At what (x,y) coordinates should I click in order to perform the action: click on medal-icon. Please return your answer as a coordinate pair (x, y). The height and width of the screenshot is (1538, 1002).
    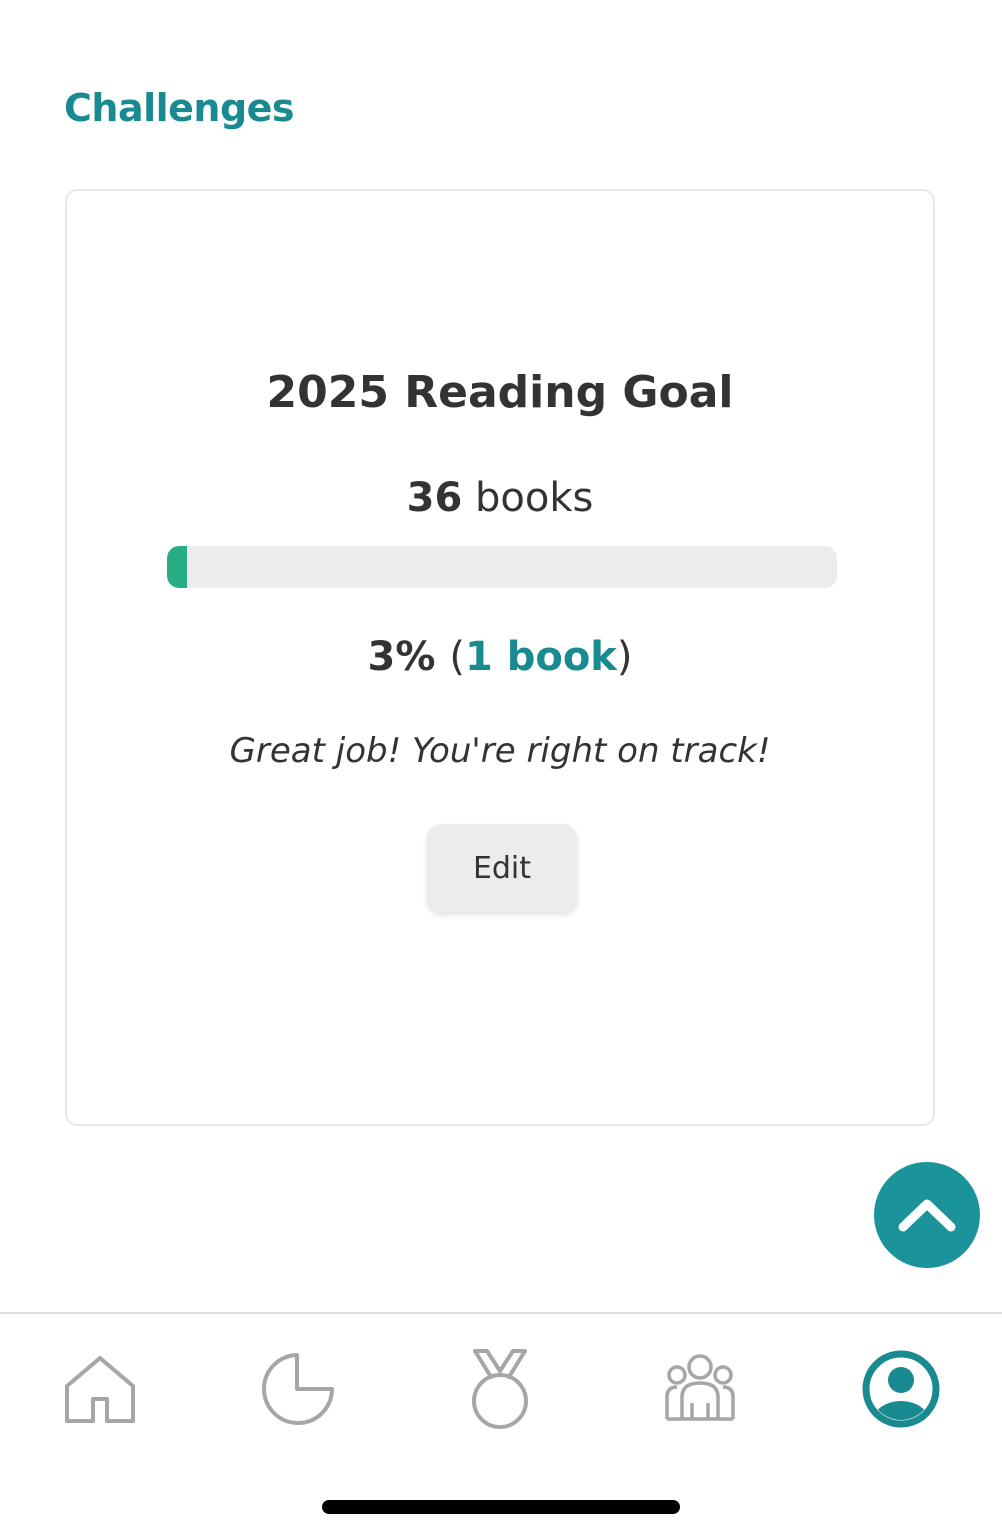
    Looking at the image, I should click on (500, 1389).